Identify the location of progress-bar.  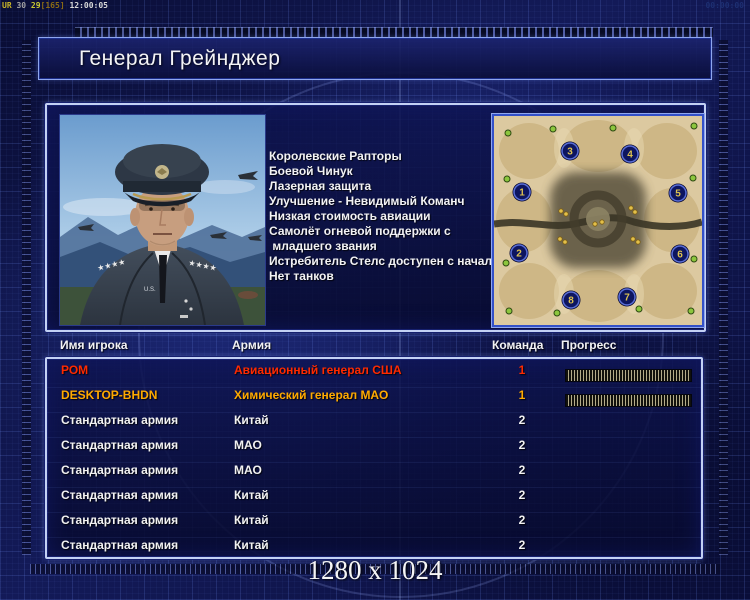
(628, 375).